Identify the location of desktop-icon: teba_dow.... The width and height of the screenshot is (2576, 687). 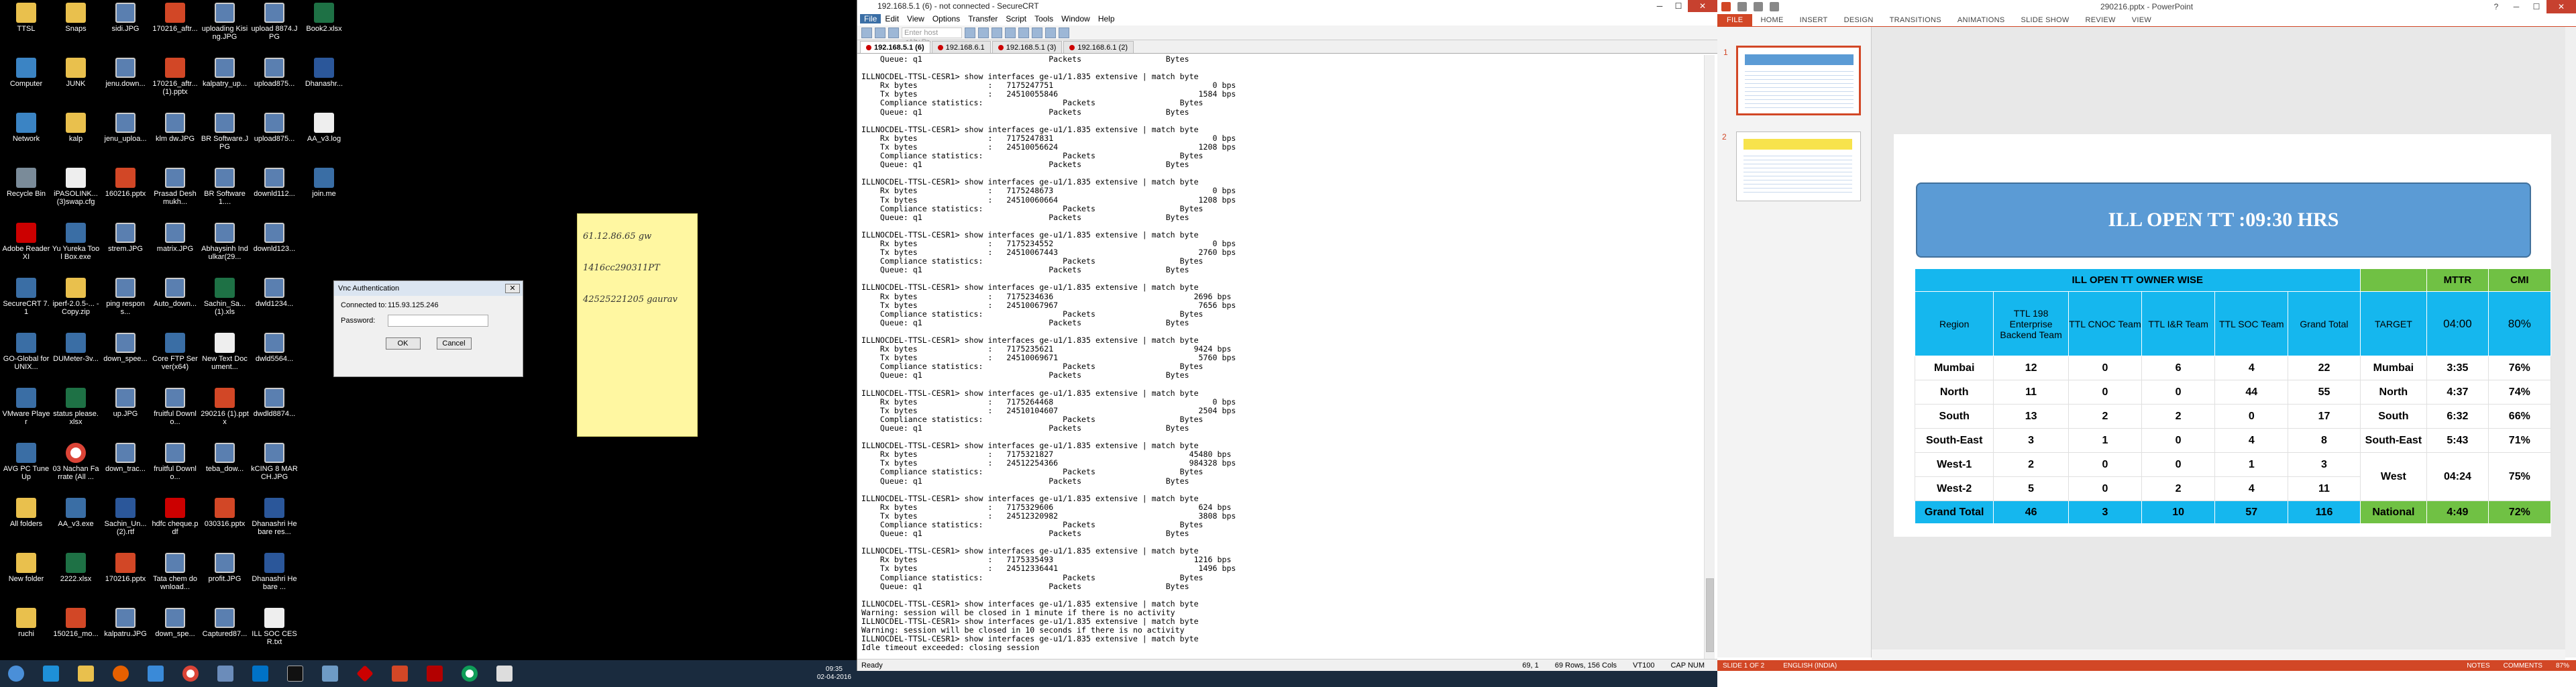
(225, 469).